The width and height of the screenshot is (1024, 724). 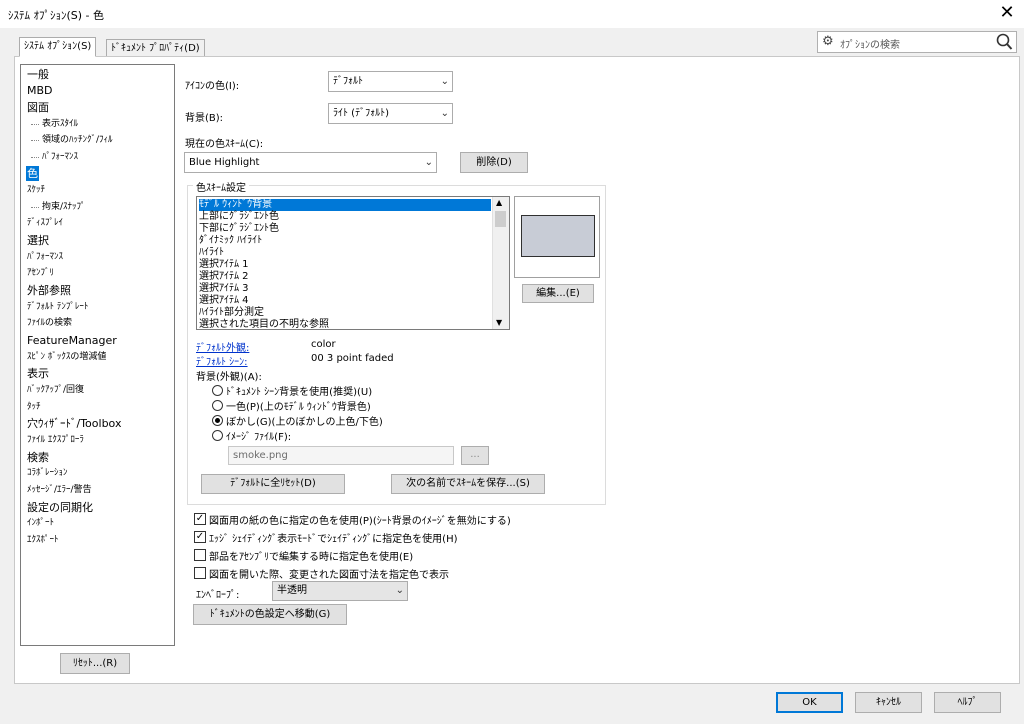 What do you see at coordinates (240, 217) in the screenshot?
I see `list-item: 上部にｸﾞﾗｼﾞｴﾝﾄ色` at bounding box center [240, 217].